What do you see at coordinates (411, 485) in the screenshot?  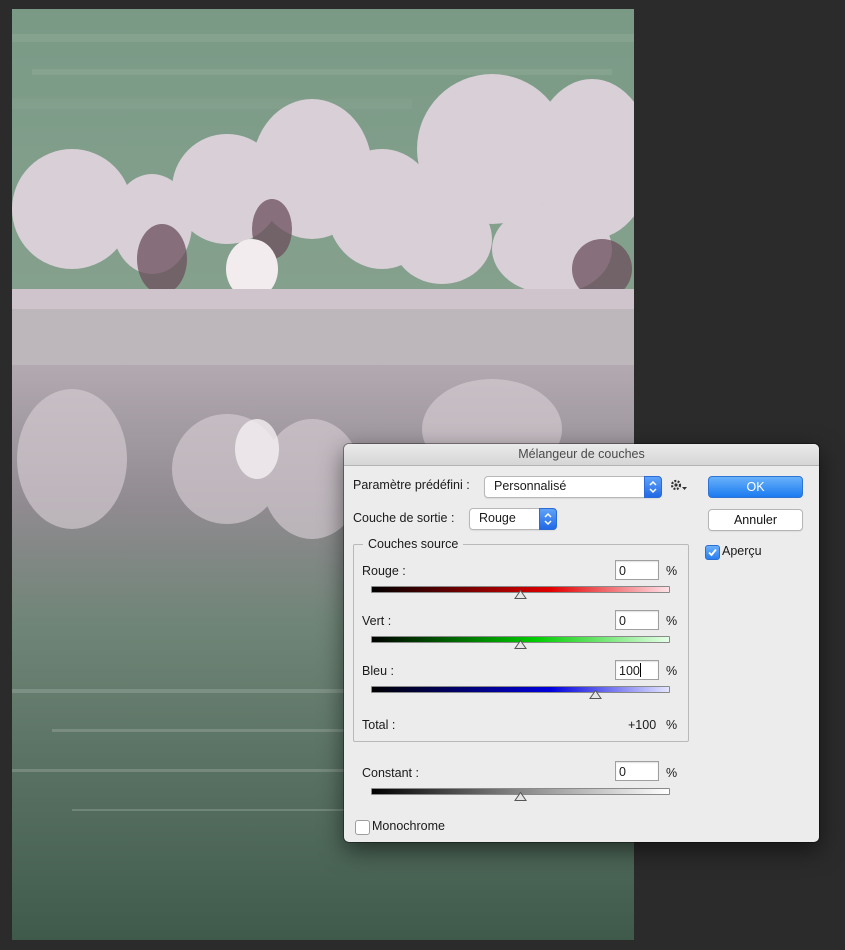 I see `preset-label: Paramètre prédéfini :` at bounding box center [411, 485].